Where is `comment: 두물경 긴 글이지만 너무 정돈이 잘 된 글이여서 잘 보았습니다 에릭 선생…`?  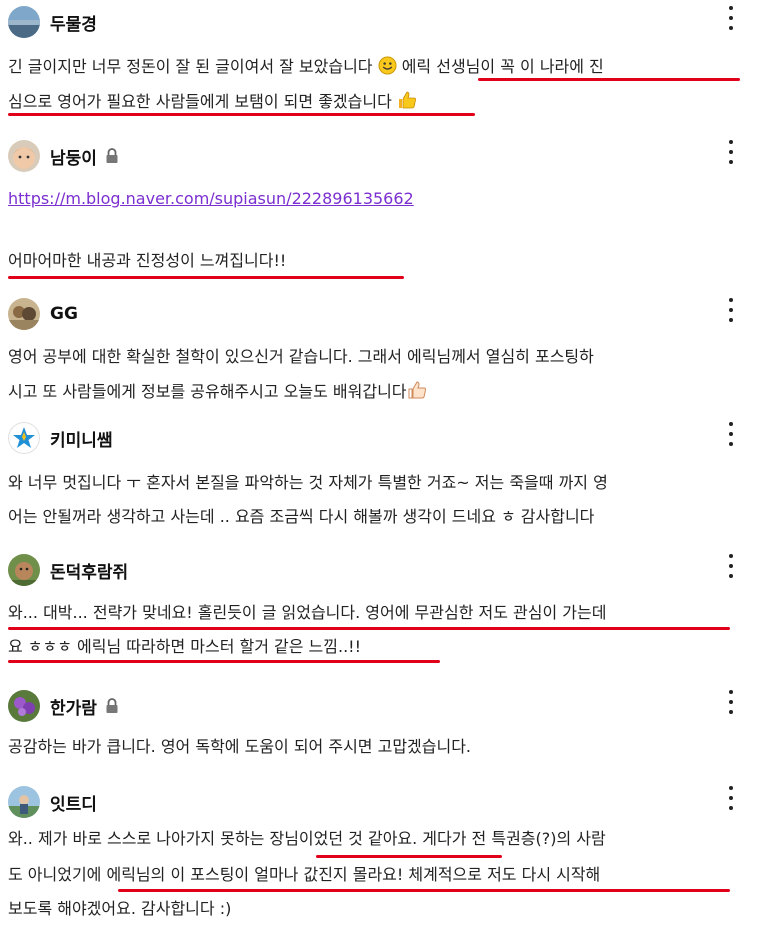 comment: 두물경 긴 글이지만 너무 정돈이 잘 된 글이여서 잘 보았습니다 에릭 선생… is located at coordinates (386, 64).